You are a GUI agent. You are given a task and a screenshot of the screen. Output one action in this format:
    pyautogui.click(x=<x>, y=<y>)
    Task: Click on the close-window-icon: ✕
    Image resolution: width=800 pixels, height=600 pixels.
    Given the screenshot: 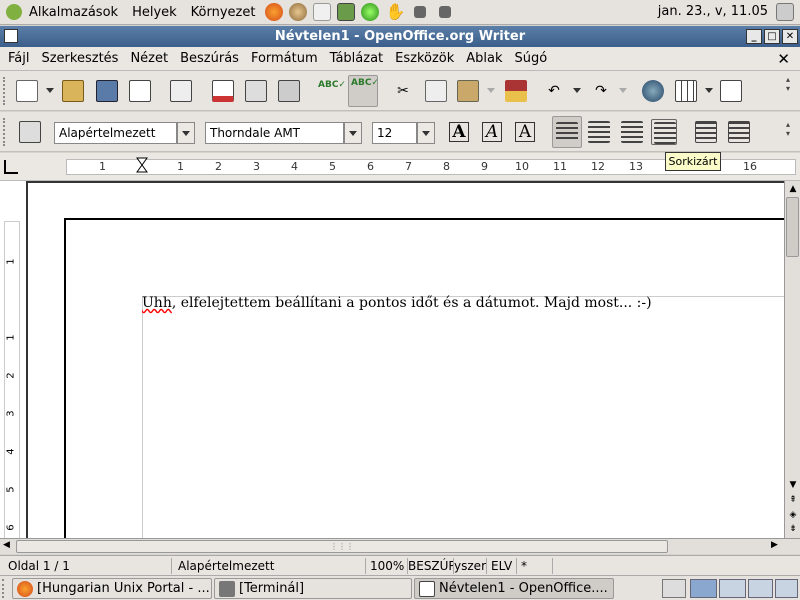 What is the action you would take?
    pyautogui.click(x=790, y=36)
    